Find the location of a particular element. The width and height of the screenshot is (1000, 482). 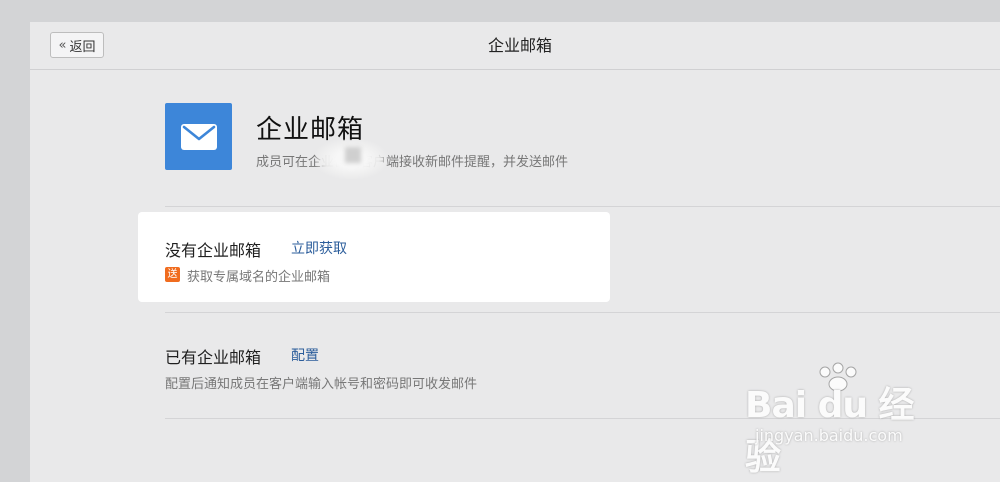

page-title: 企业邮箱 is located at coordinates (519, 45).